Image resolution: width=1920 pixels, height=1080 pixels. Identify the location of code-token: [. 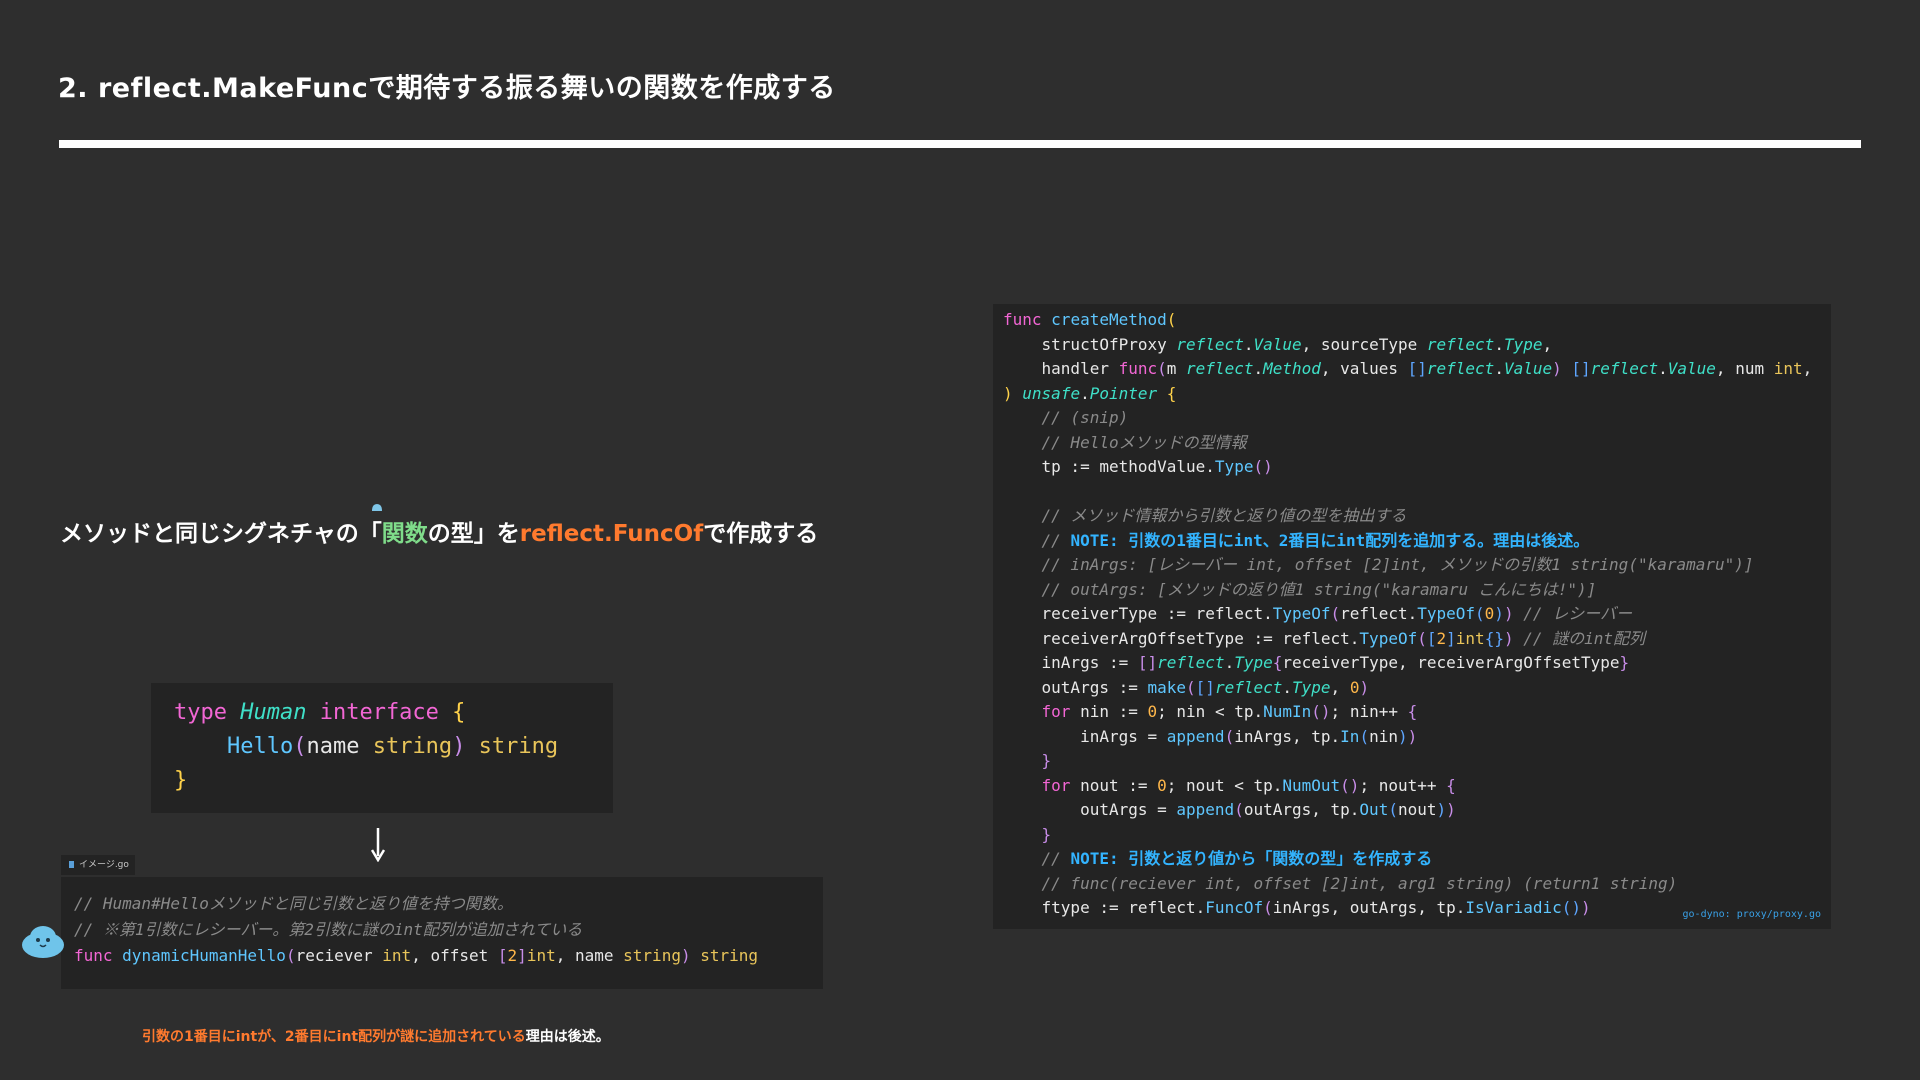
(502, 955).